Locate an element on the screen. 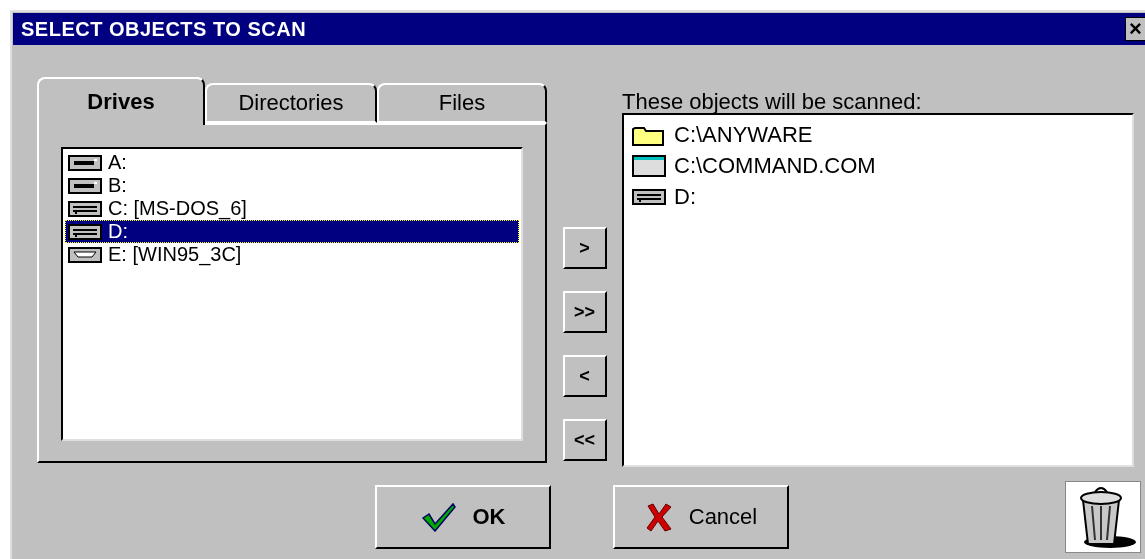 This screenshot has height=559, width=1145. drive-item: E: [WIN95_3C] is located at coordinates (292, 254).